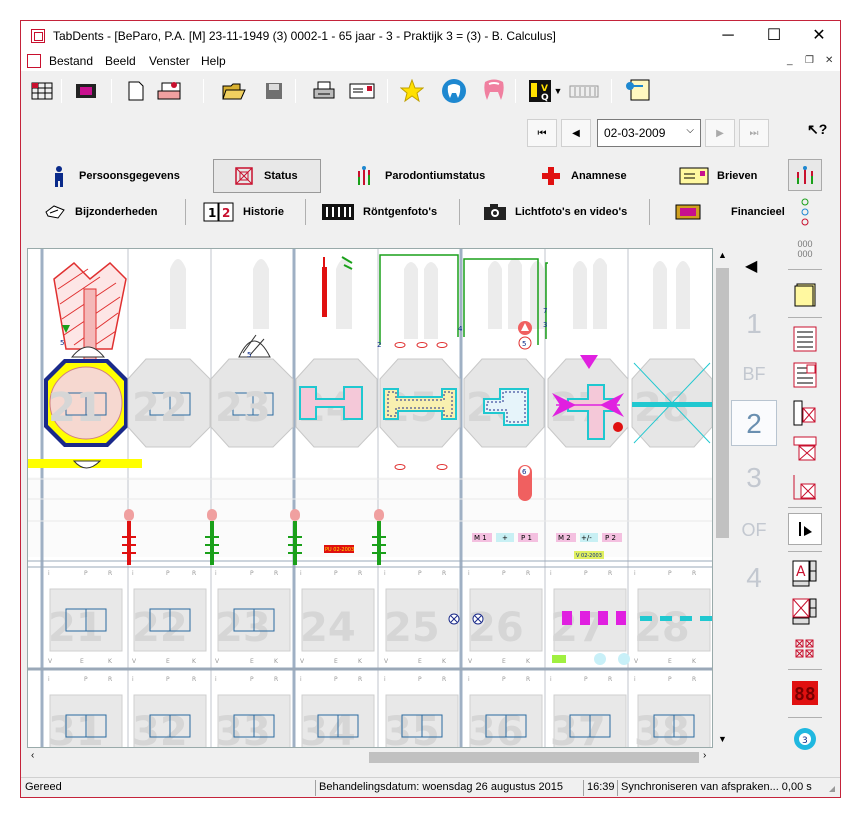  I want to click on tab-label: Historie, so click(263, 212).